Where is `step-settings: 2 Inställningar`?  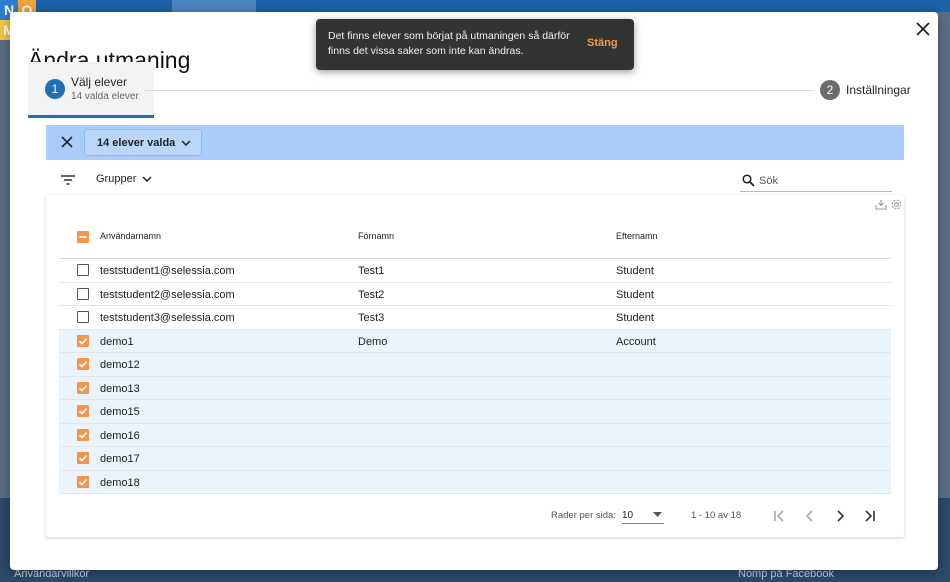
step-settings: 2 Inställningar is located at coordinates (865, 90).